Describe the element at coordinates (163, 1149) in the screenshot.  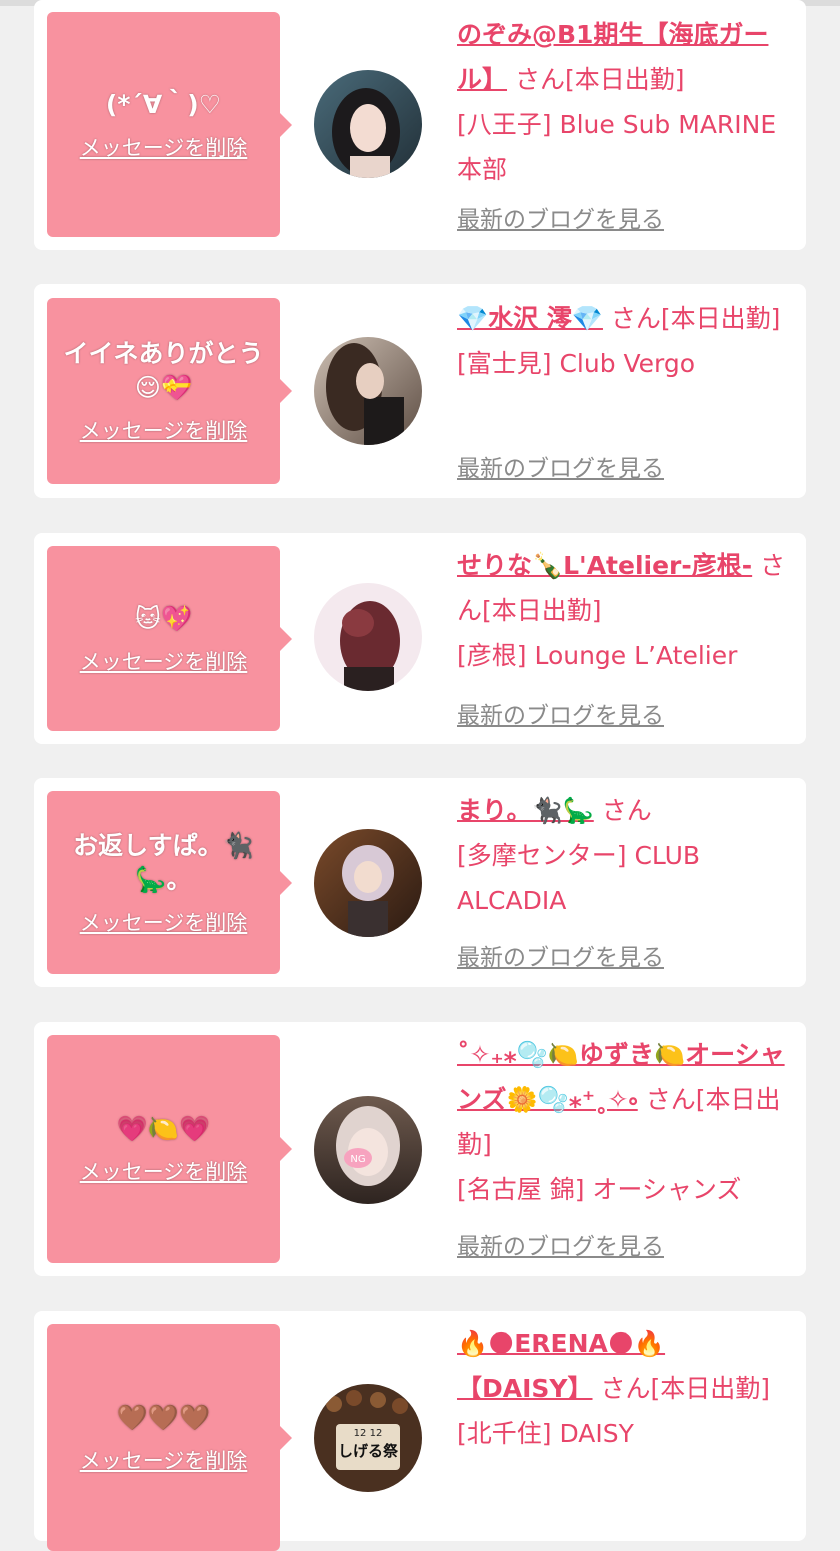
I see `message-bubble: 💗🍋💗 メッセージを削除` at that location.